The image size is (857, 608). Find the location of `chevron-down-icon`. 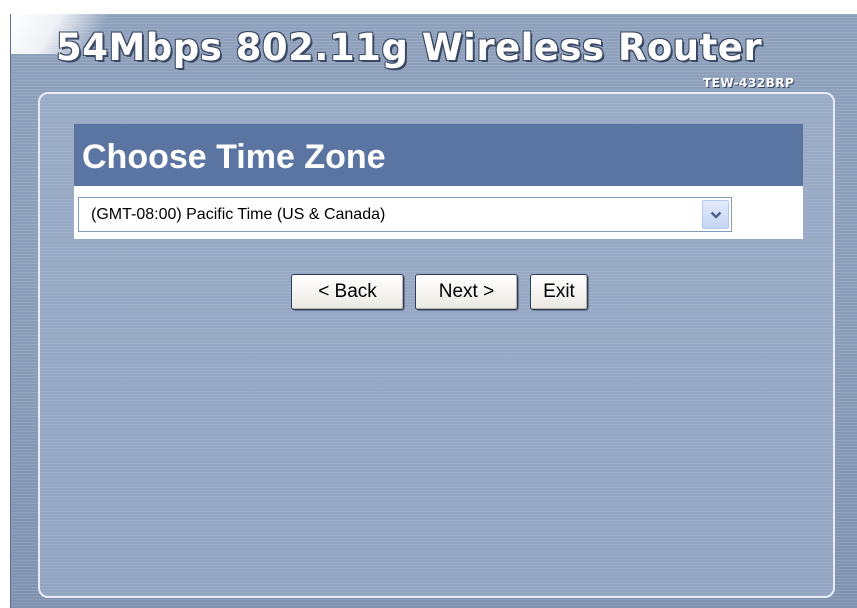

chevron-down-icon is located at coordinates (715, 215).